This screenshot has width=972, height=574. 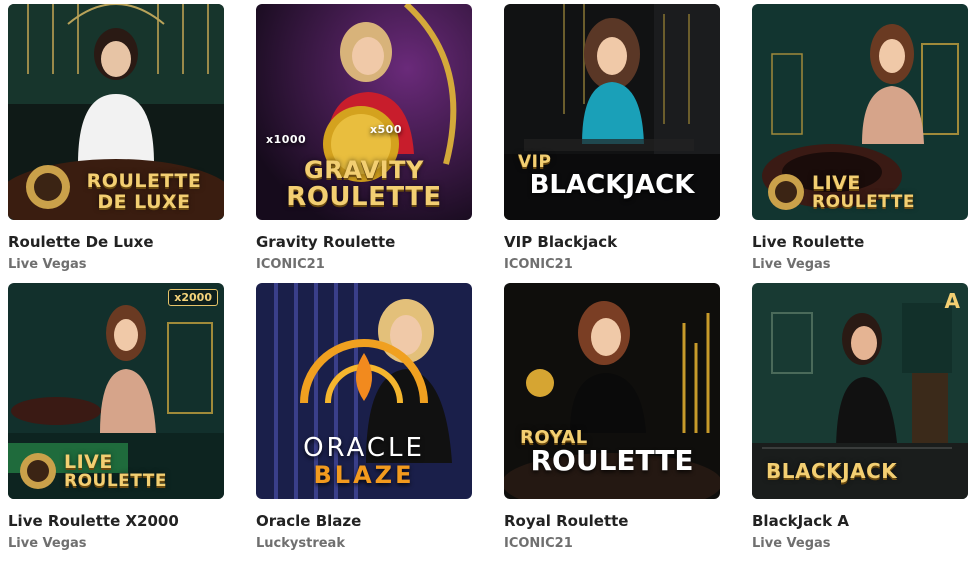 I want to click on game-card: ROYAL ROULETTE Royal Roulette ICONIC21, so click(x=612, y=417).